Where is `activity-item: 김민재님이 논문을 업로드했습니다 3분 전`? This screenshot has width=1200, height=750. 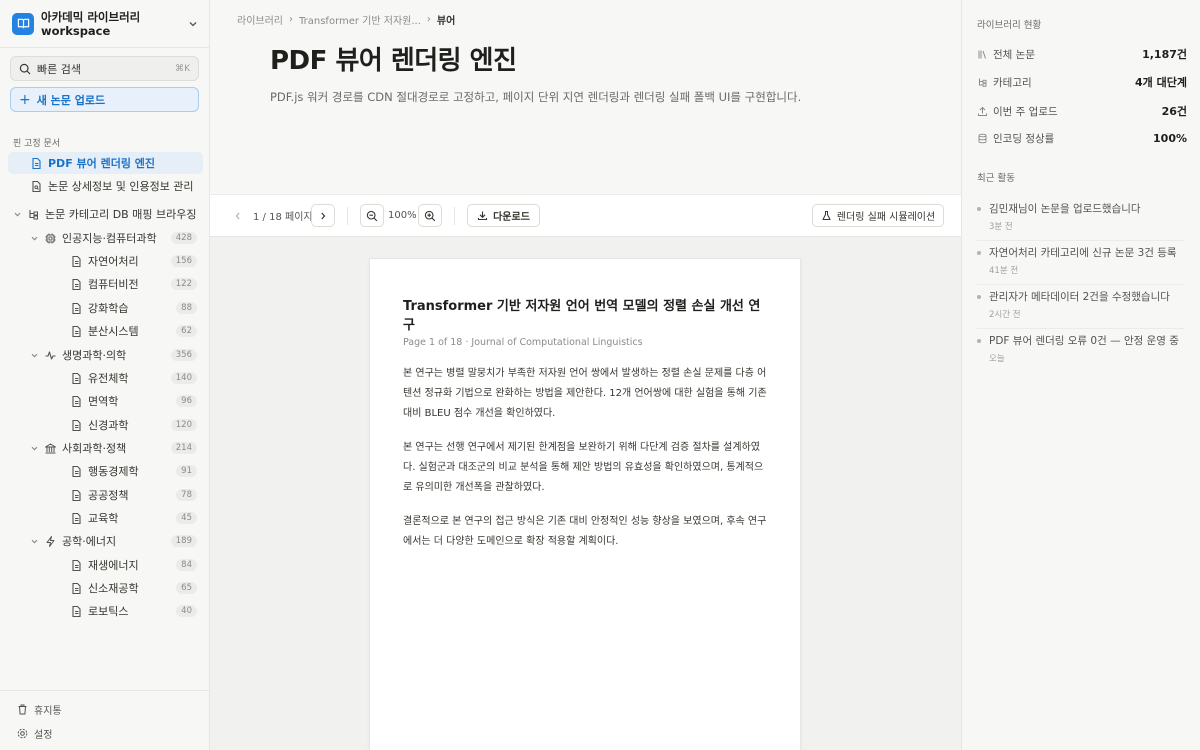 activity-item: 김민재님이 논문을 업로드했습니다 3분 전 is located at coordinates (1081, 221).